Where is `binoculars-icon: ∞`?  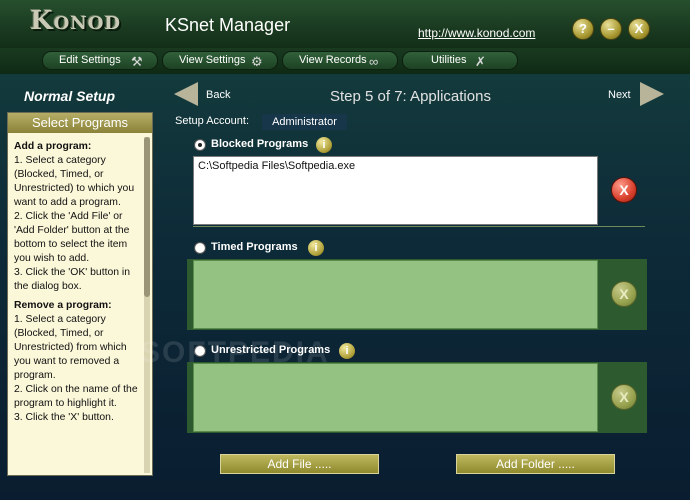 binoculars-icon: ∞ is located at coordinates (374, 61).